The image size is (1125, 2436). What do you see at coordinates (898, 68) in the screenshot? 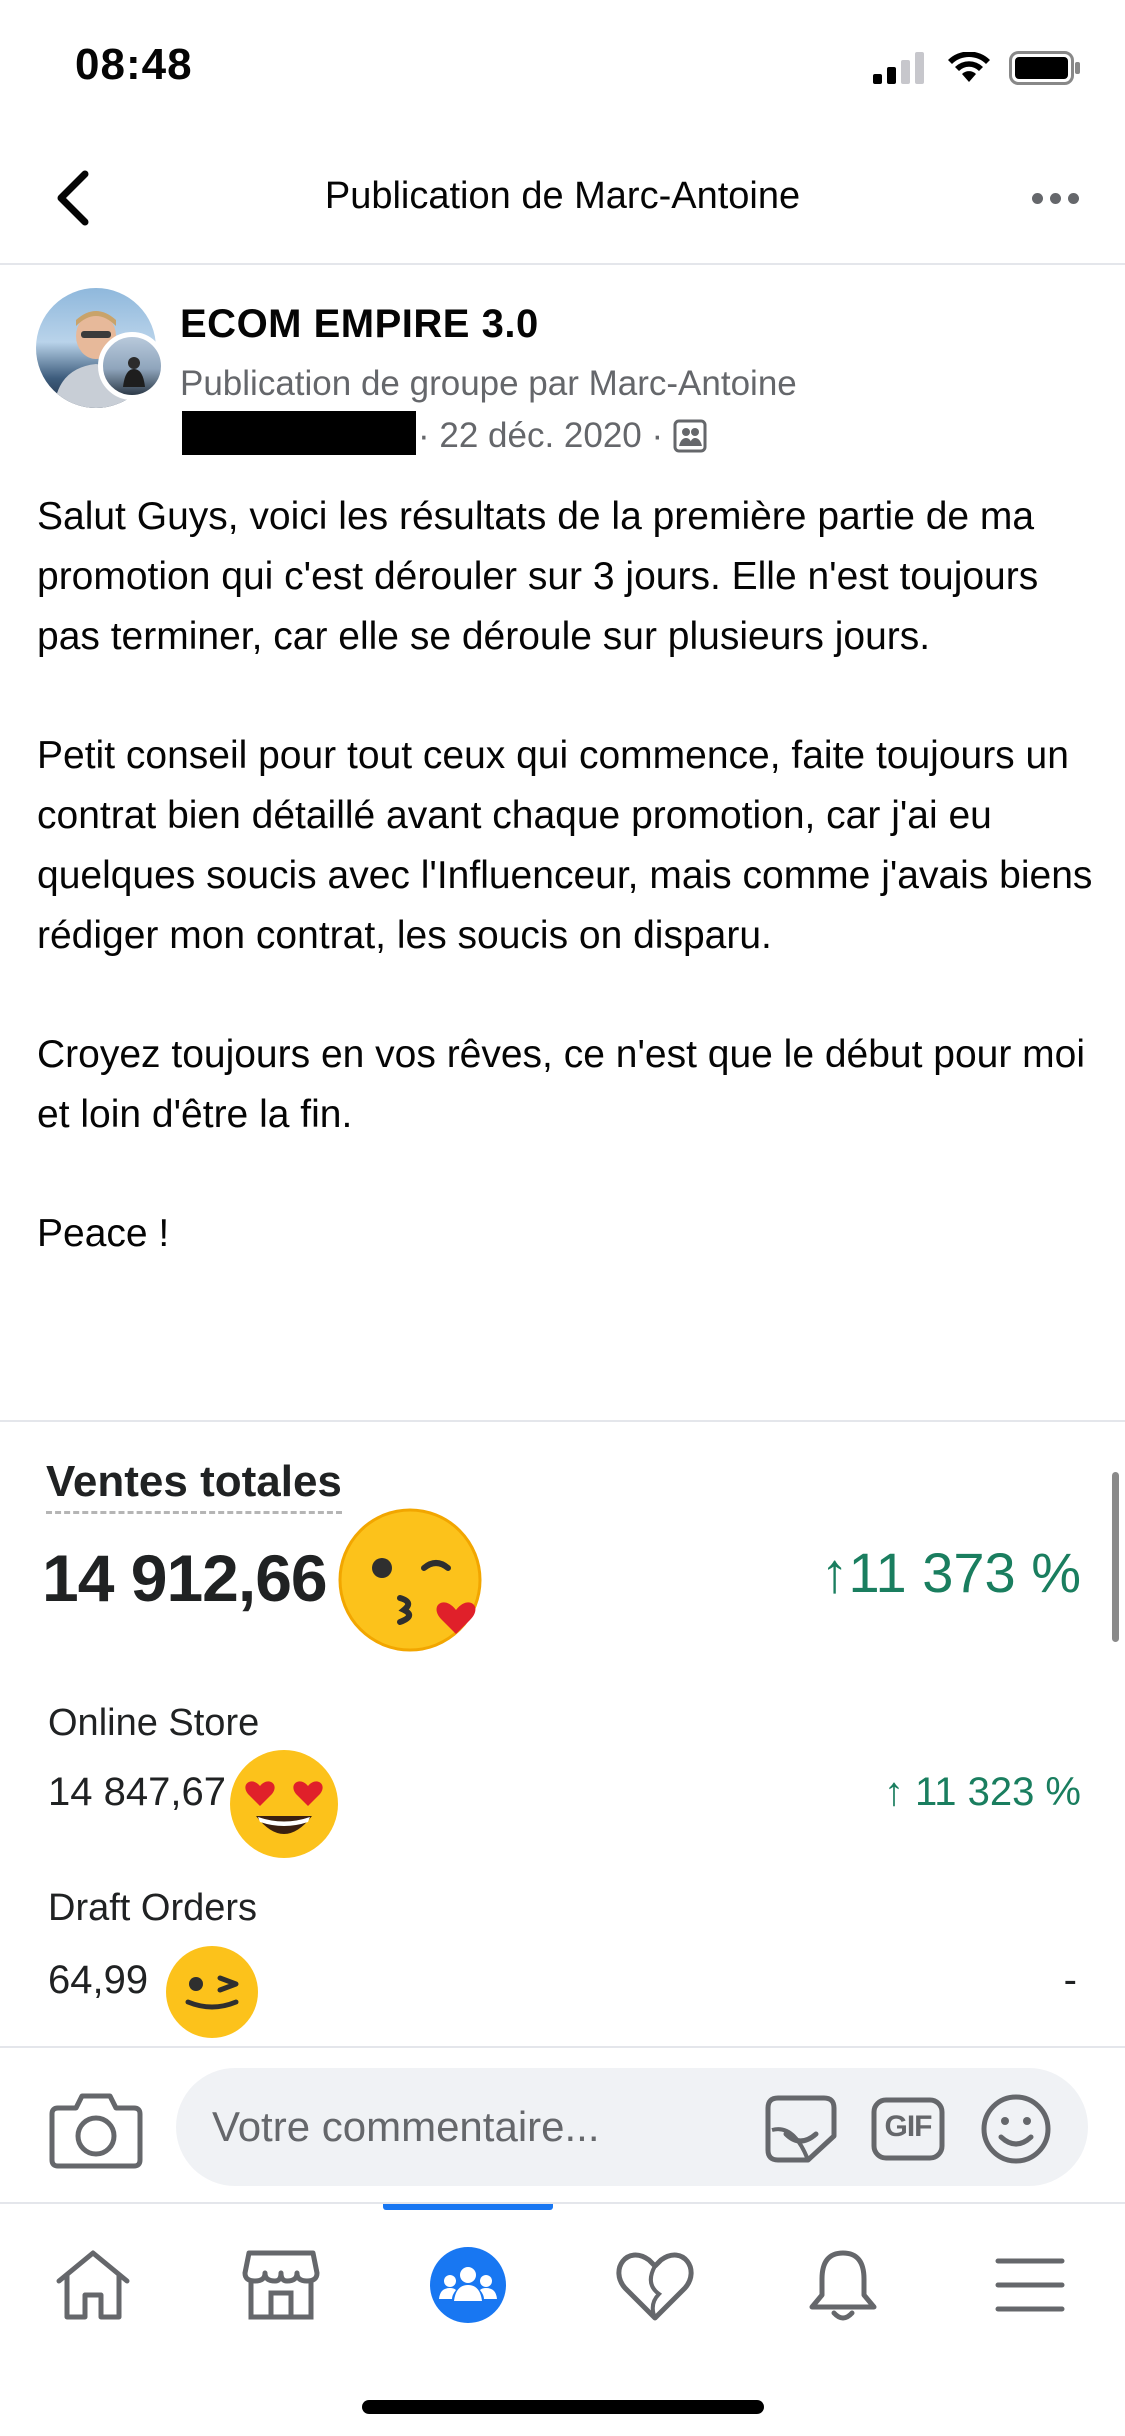
I see `cellular-signal-icon` at bounding box center [898, 68].